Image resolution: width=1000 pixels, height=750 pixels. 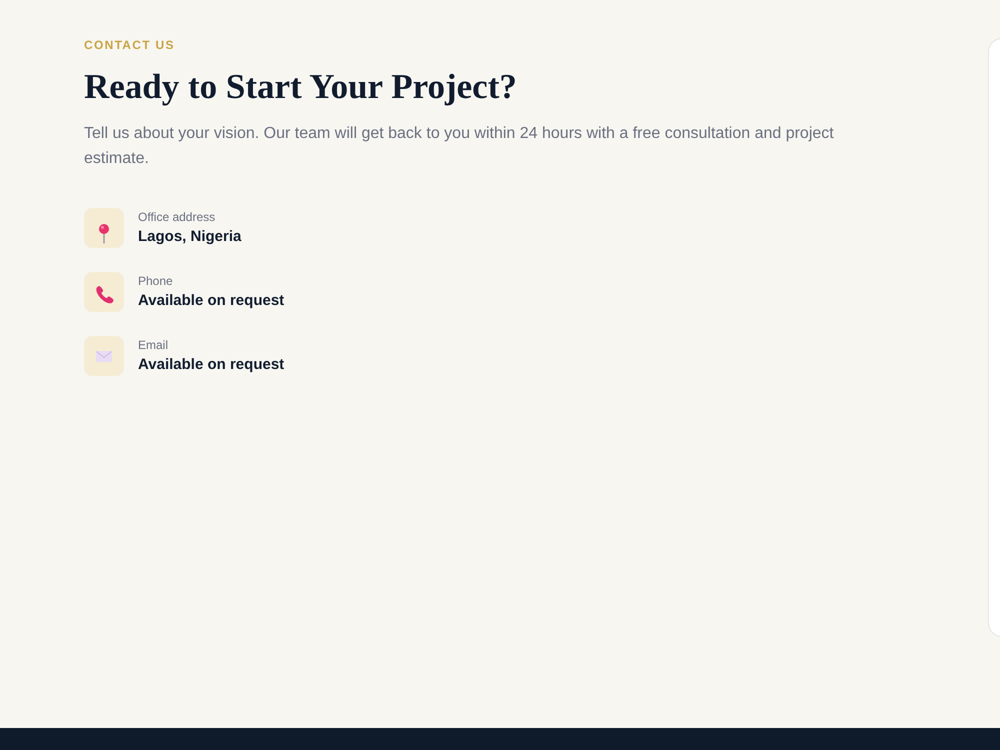 What do you see at coordinates (190, 237) in the screenshot?
I see `contact-value: Lagos, Nigeria` at bounding box center [190, 237].